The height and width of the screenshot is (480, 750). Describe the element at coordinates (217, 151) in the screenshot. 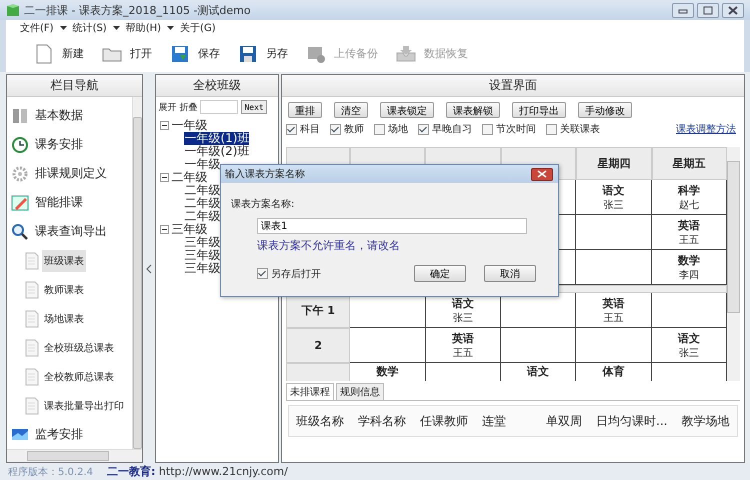

I see `tree-node: 一年级(2)班` at that location.